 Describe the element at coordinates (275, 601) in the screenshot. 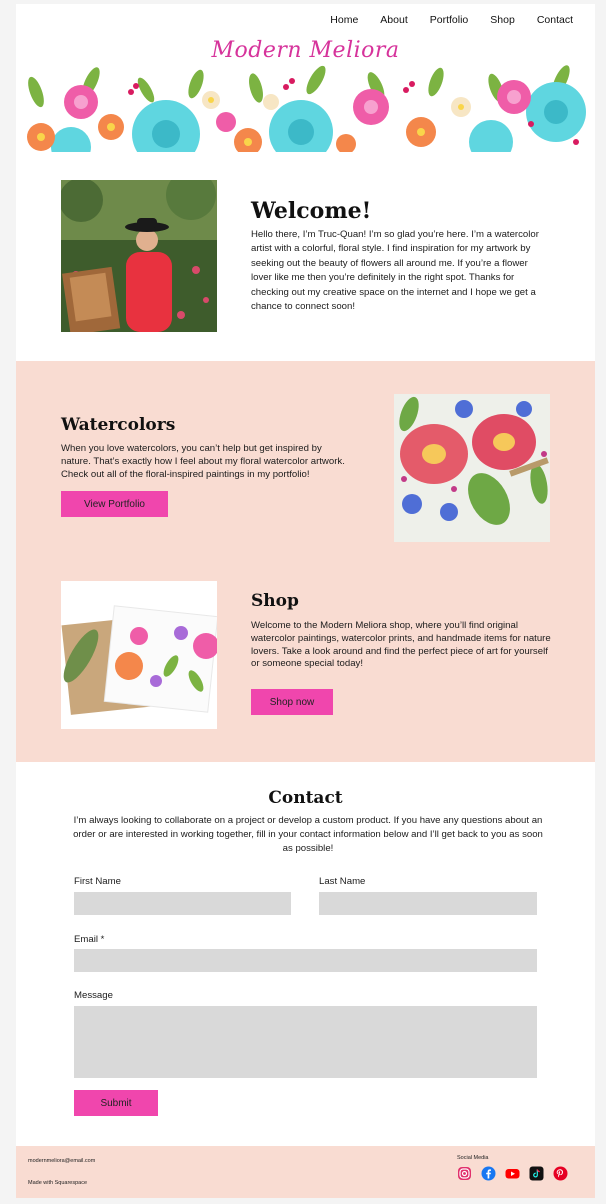

I see `shop-title: Shop` at that location.